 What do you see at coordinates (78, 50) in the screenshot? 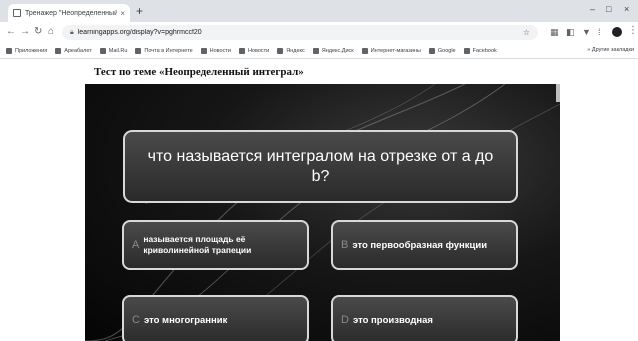
I see `bookmark-label: Ареабалет` at bounding box center [78, 50].